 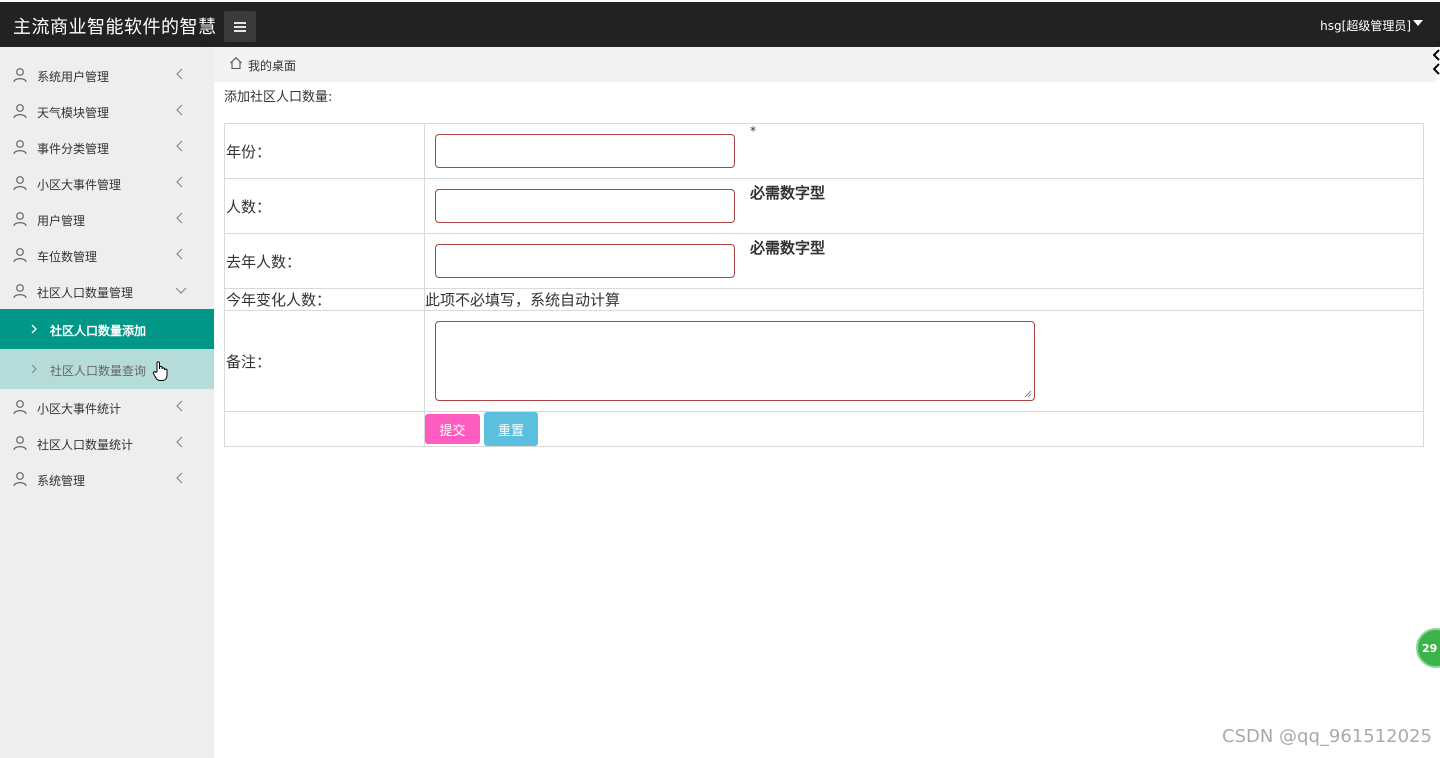 I want to click on page-title: 添加社区人口数量:, so click(x=278, y=97).